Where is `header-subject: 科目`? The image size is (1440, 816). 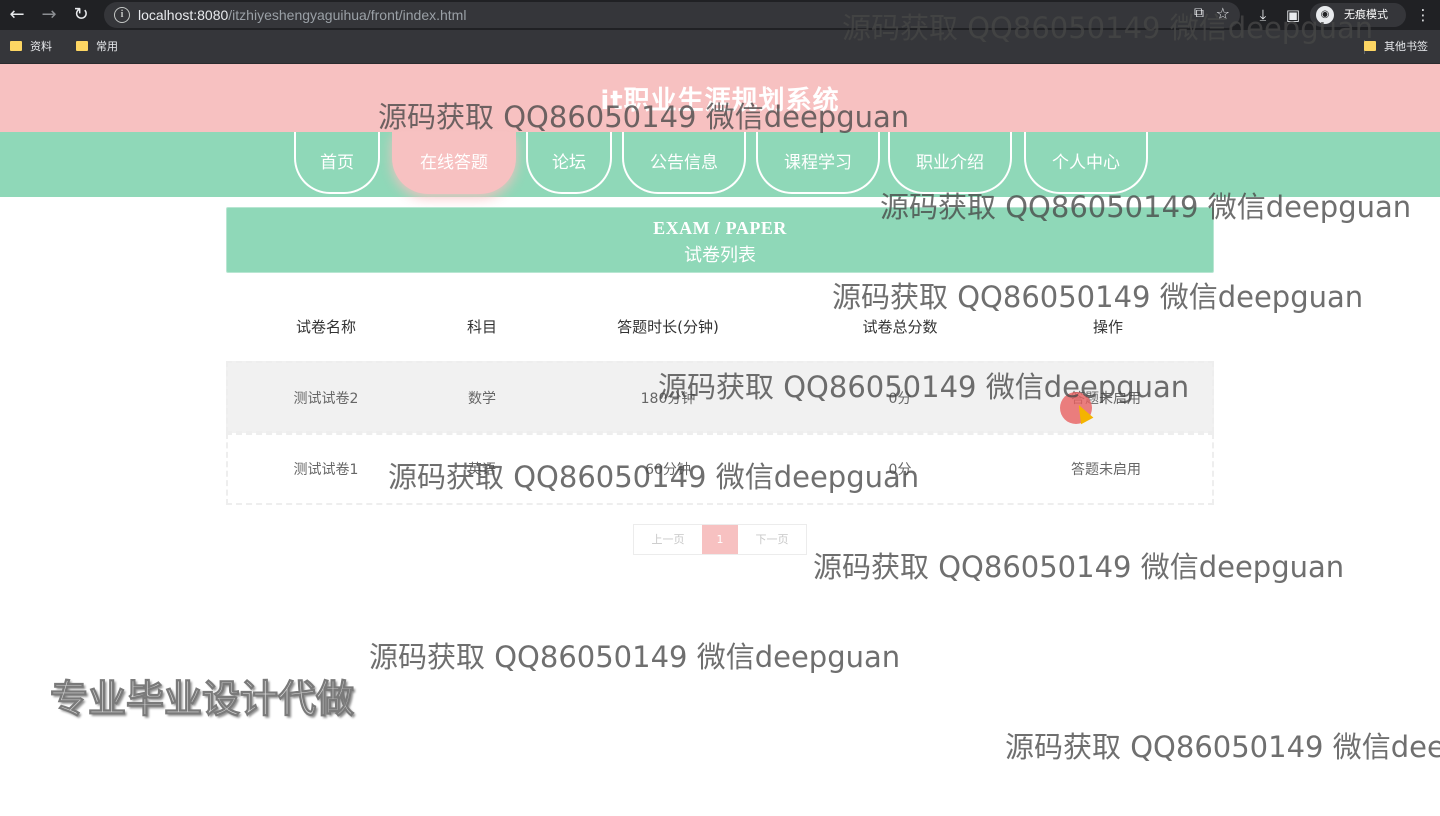 header-subject: 科目 is located at coordinates (481, 327).